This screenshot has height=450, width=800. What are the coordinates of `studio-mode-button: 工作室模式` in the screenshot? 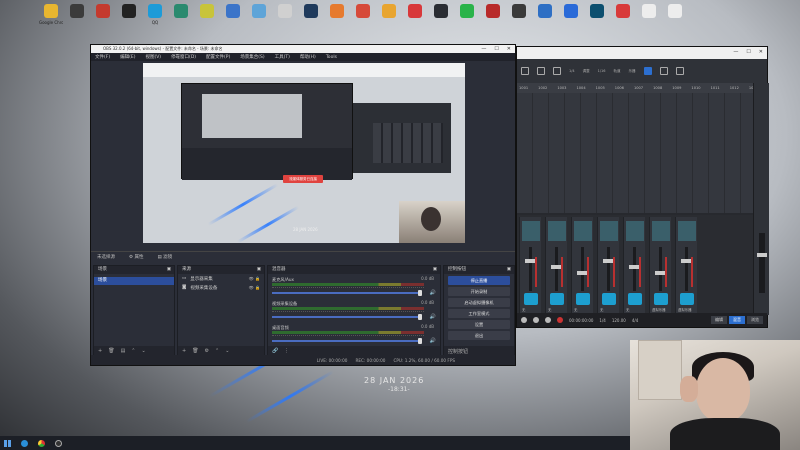 It's located at (479, 313).